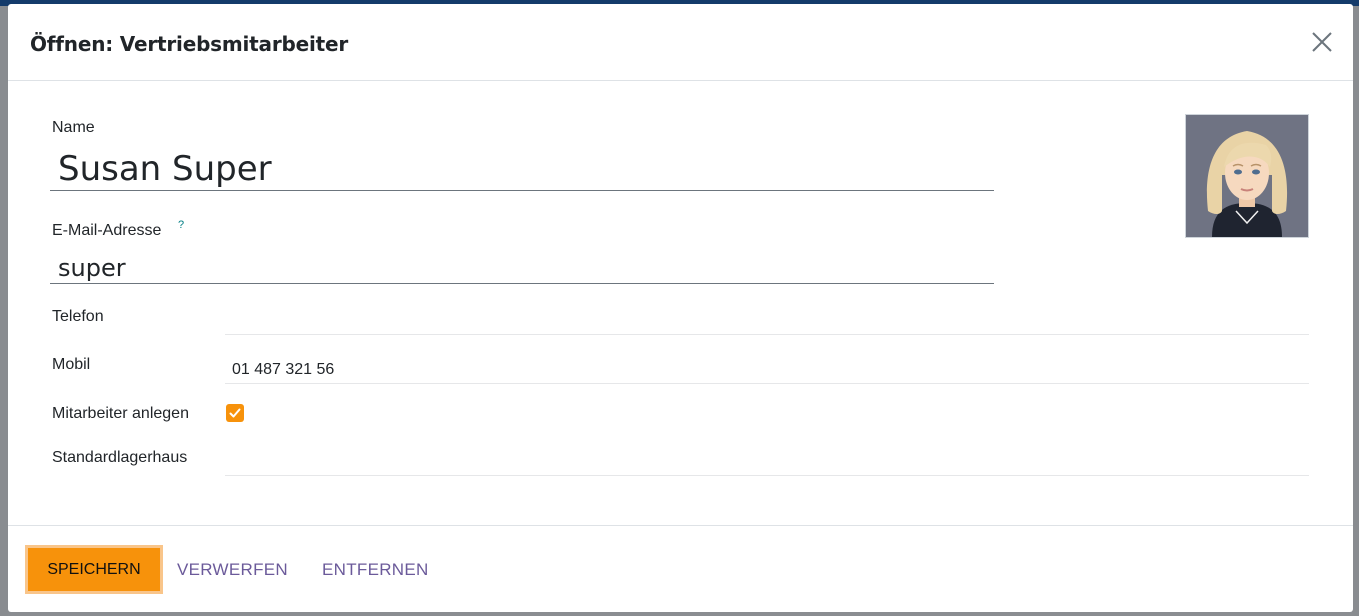 The width and height of the screenshot is (1359, 616). I want to click on dialog-footer: SPEICHERN VERWERFEN ENTFERNEN, so click(680, 568).